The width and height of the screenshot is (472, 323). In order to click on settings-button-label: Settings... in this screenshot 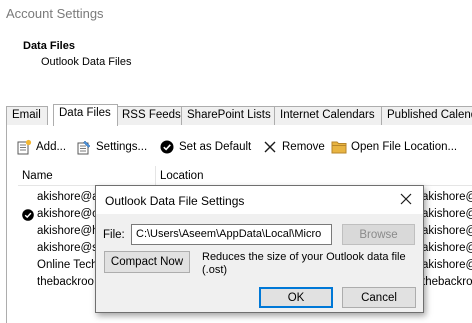, I will do `click(122, 147)`.